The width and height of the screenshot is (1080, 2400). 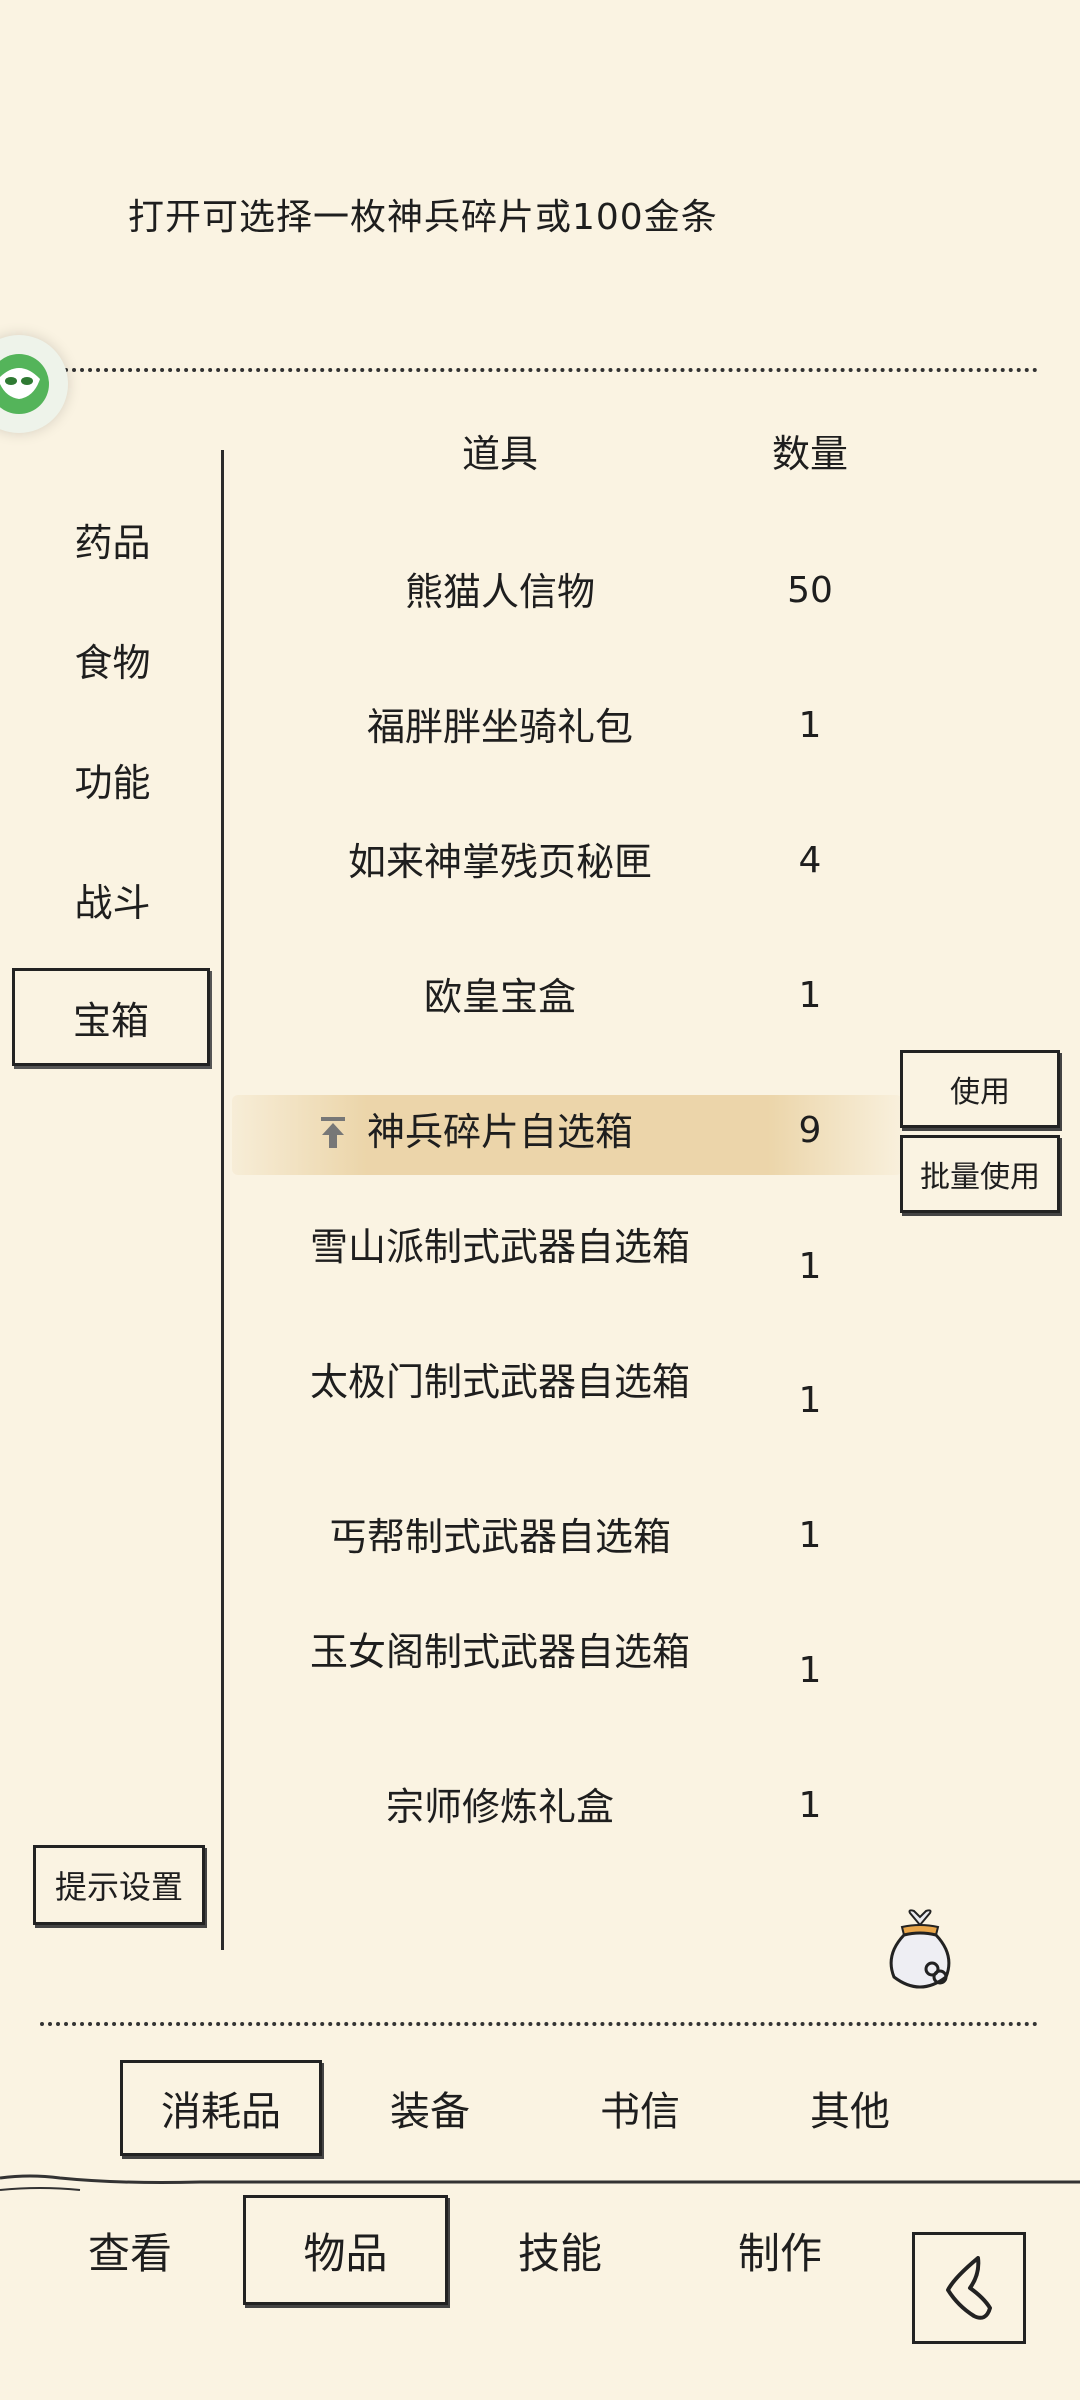 I want to click on sidebar-divider, so click(x=222, y=1200).